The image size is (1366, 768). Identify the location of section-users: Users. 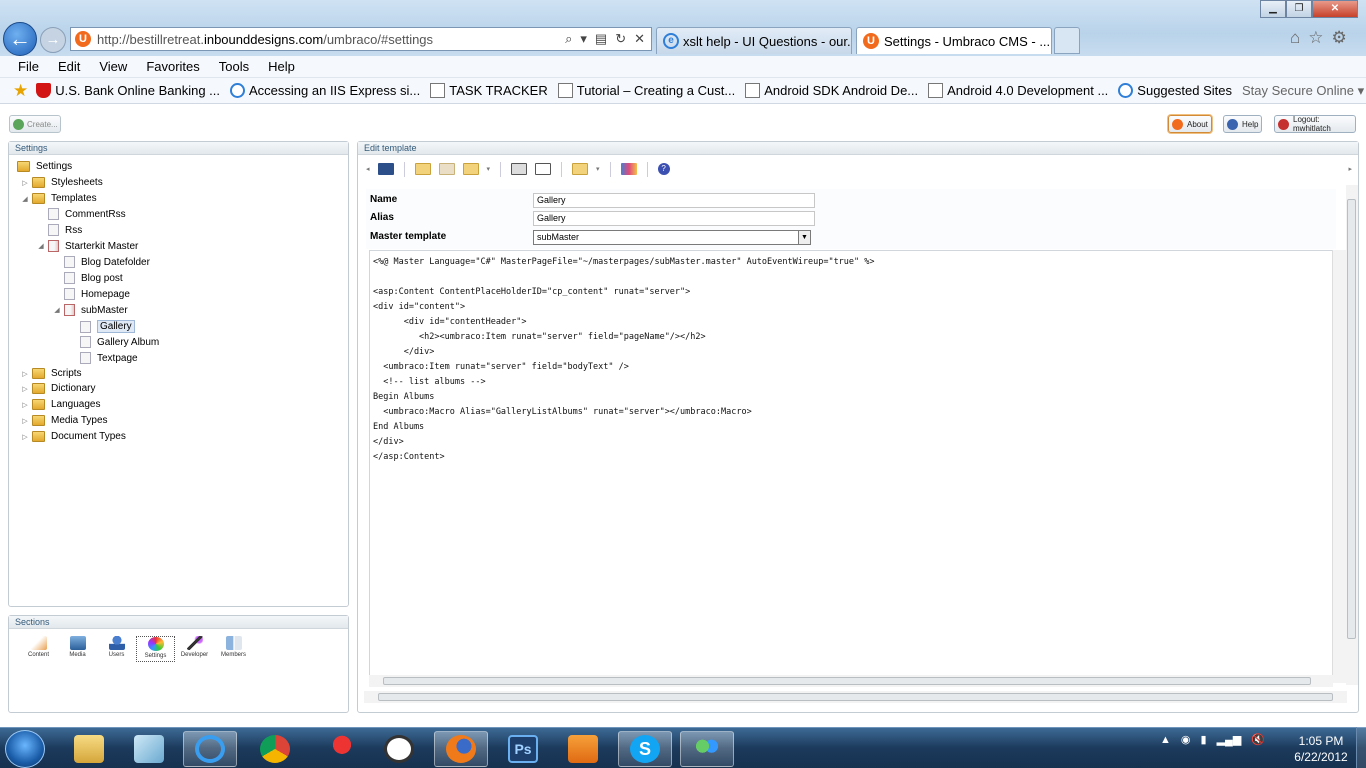
(116, 649).